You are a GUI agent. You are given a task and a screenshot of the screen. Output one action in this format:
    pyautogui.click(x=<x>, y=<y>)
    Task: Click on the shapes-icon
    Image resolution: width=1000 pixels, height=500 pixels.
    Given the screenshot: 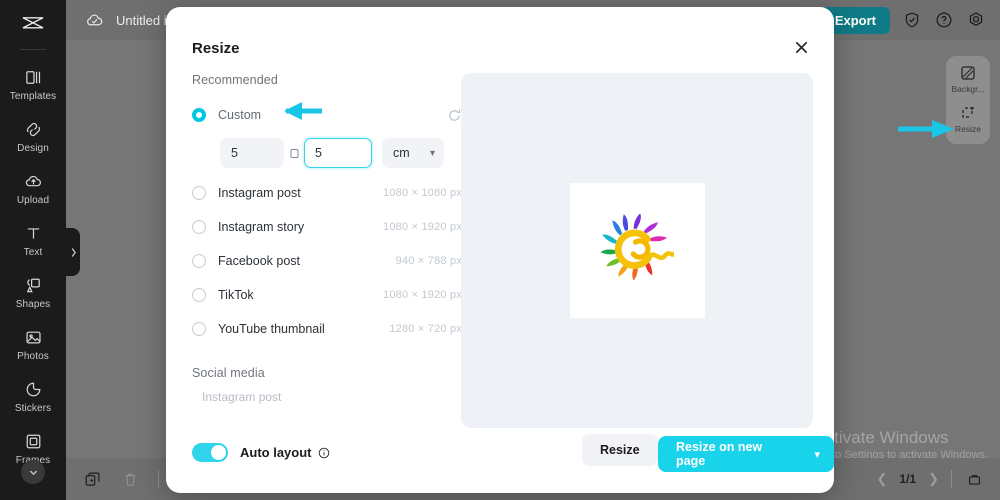 What is the action you would take?
    pyautogui.click(x=33, y=285)
    